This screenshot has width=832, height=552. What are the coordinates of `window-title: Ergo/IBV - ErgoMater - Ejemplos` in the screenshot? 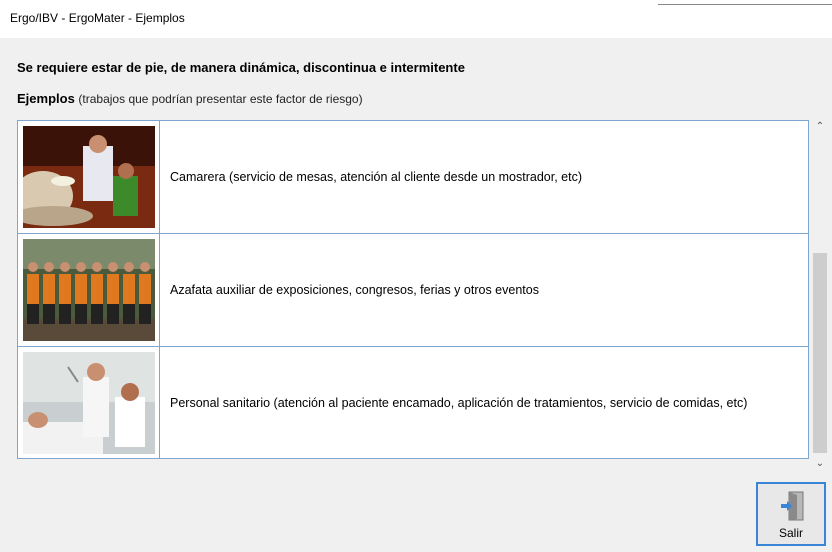 It's located at (97, 18).